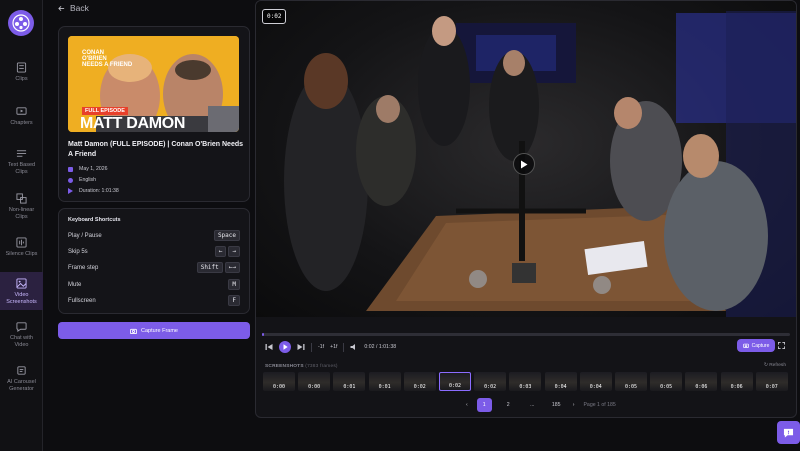 This screenshot has width=800, height=451. Describe the element at coordinates (234, 300) in the screenshot. I see `key-cap: F` at that location.